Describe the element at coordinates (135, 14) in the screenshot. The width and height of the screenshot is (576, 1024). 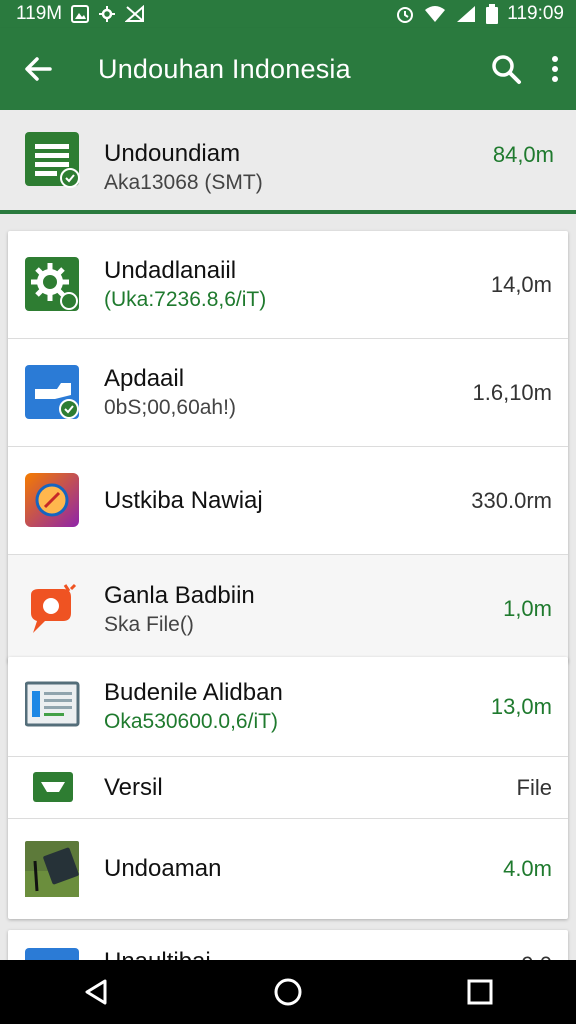
I see `signal-off-icon` at that location.